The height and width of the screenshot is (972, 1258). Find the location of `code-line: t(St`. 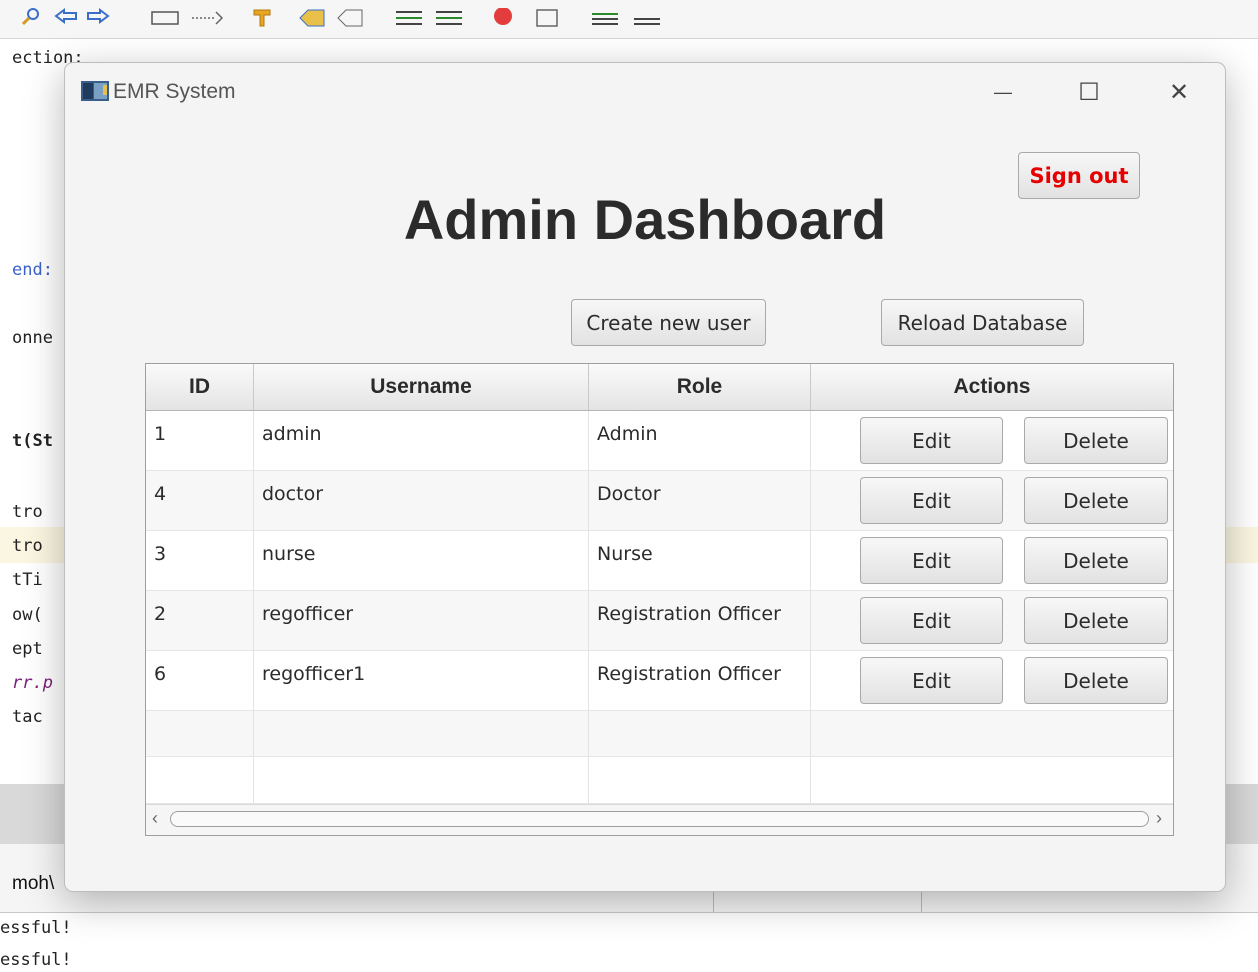

code-line: t(St is located at coordinates (32, 441).